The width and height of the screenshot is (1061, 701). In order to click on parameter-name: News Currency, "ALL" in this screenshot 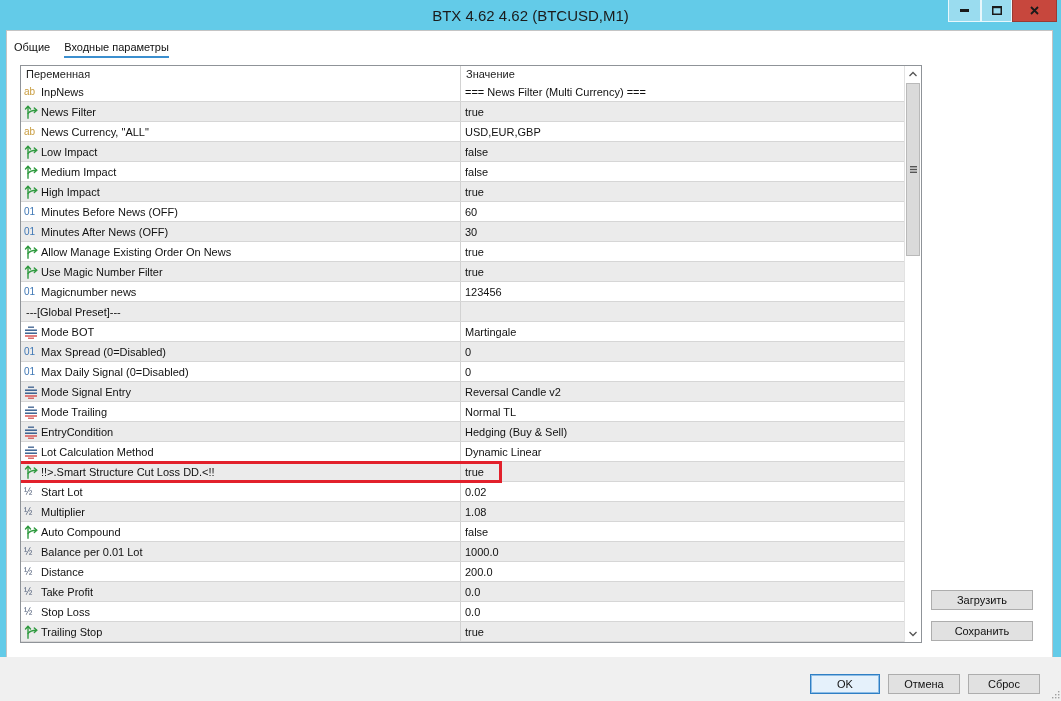, I will do `click(95, 131)`.